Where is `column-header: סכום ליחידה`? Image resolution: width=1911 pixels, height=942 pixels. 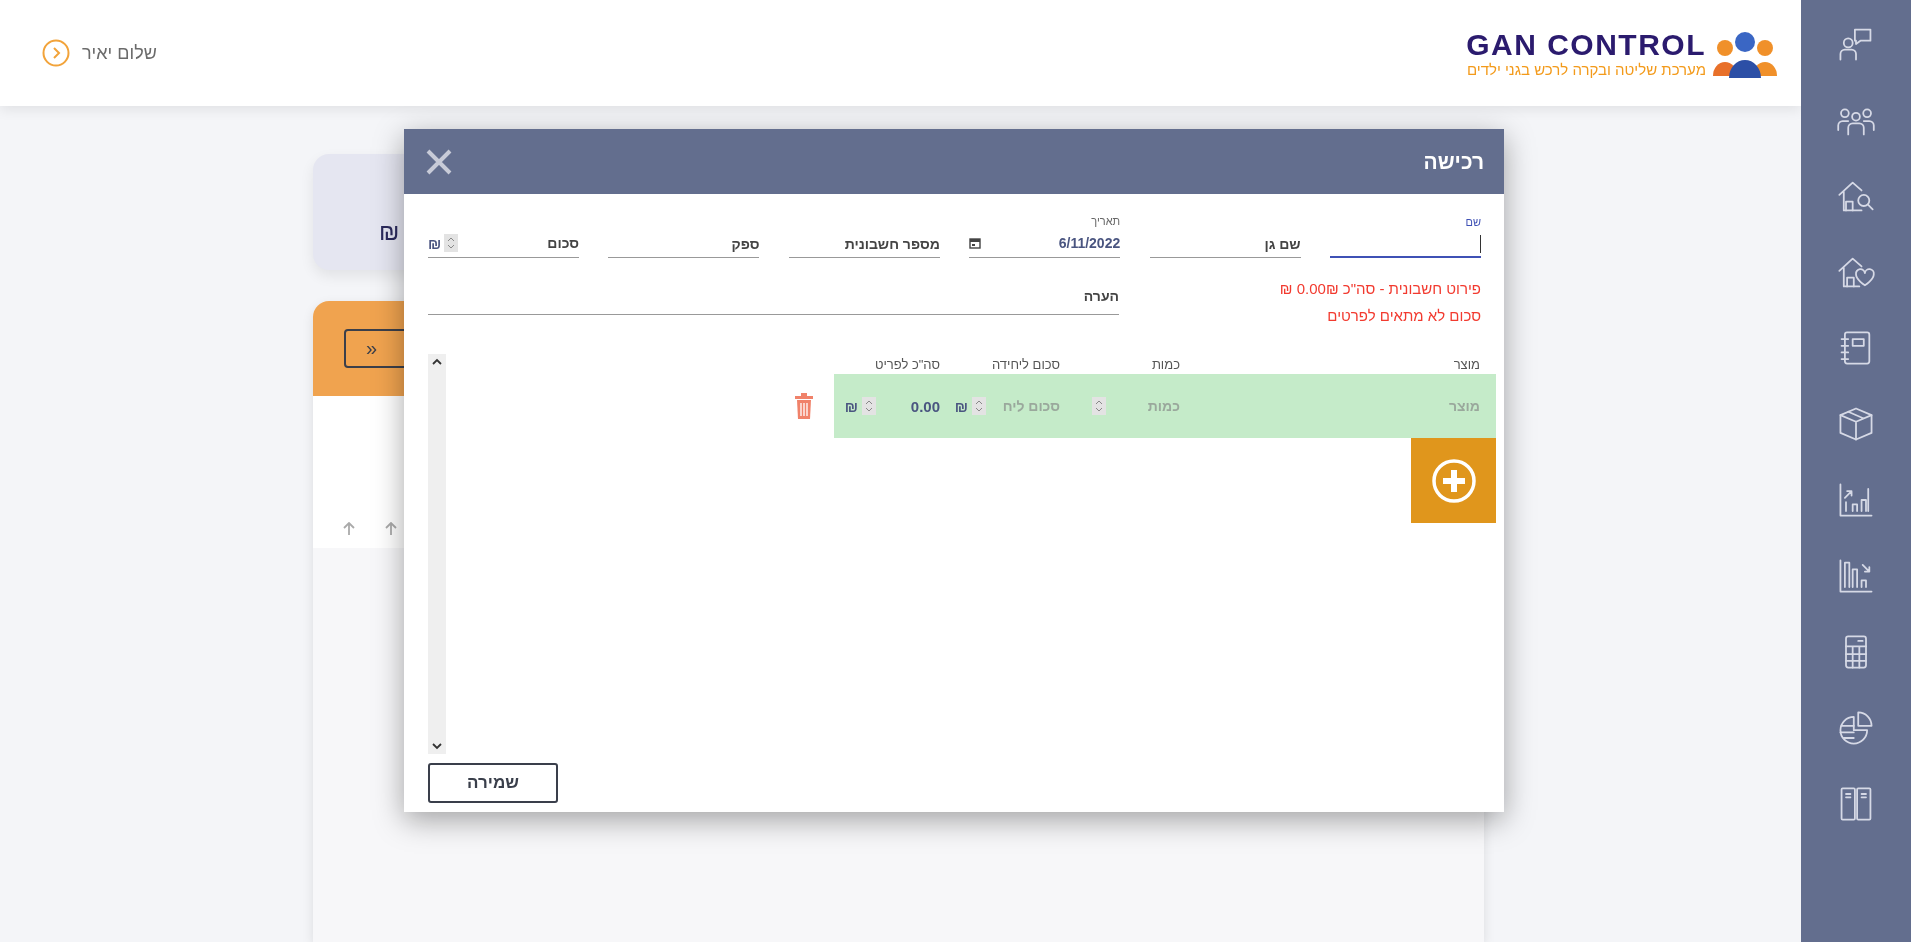
column-header: סכום ליחידה is located at coordinates (1025, 364).